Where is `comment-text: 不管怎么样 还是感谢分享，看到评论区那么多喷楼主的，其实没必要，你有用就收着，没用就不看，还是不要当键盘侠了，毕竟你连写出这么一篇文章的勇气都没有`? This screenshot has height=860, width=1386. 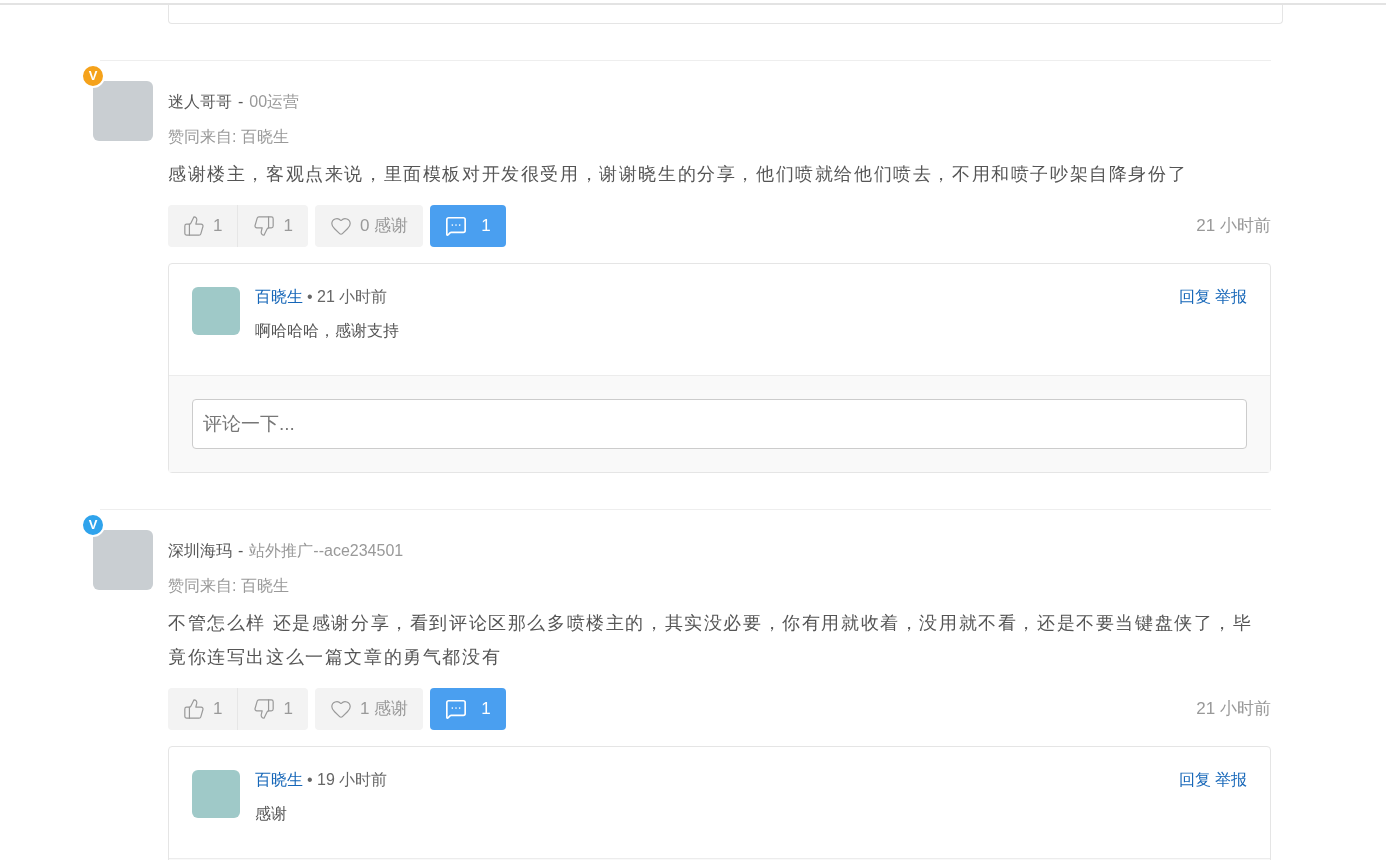 comment-text: 不管怎么样 还是感谢分享，看到评论区那么多喷楼主的，其实没必要，你有用就收着，没用就不看，还是不要当键盘侠了，毕竟你连写出这么一篇文章的勇气都没有 is located at coordinates (711, 640).